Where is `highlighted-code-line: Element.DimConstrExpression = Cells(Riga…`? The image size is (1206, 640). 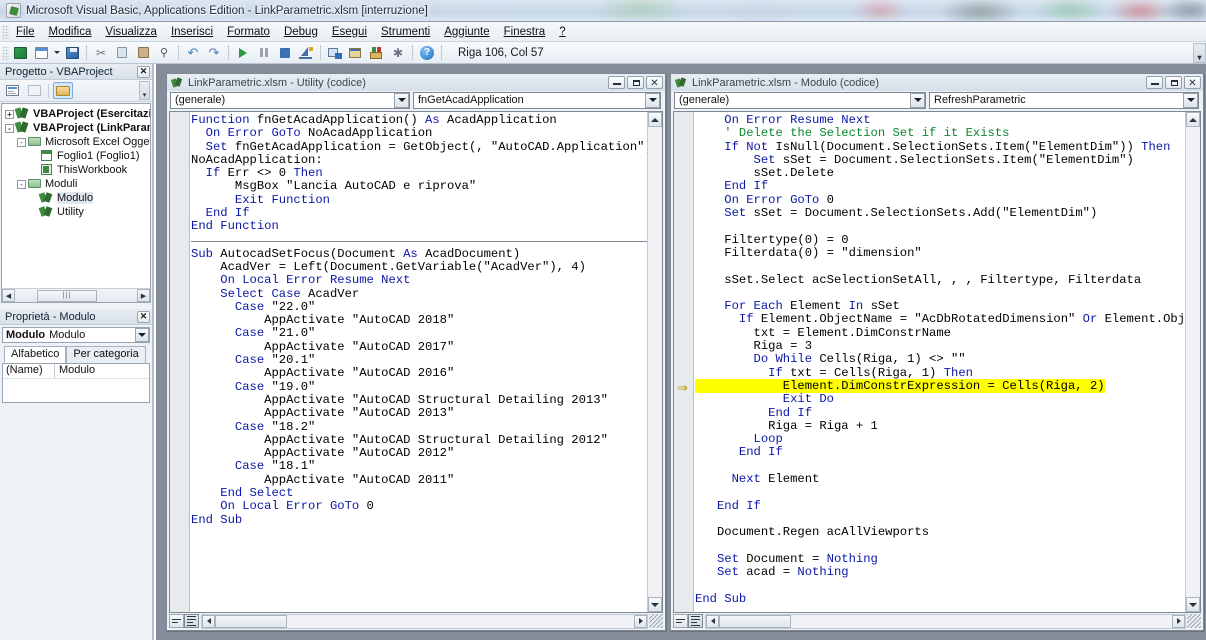
highlighted-code-line: Element.DimConstrExpression = Cells(Riga… is located at coordinates (947, 385).